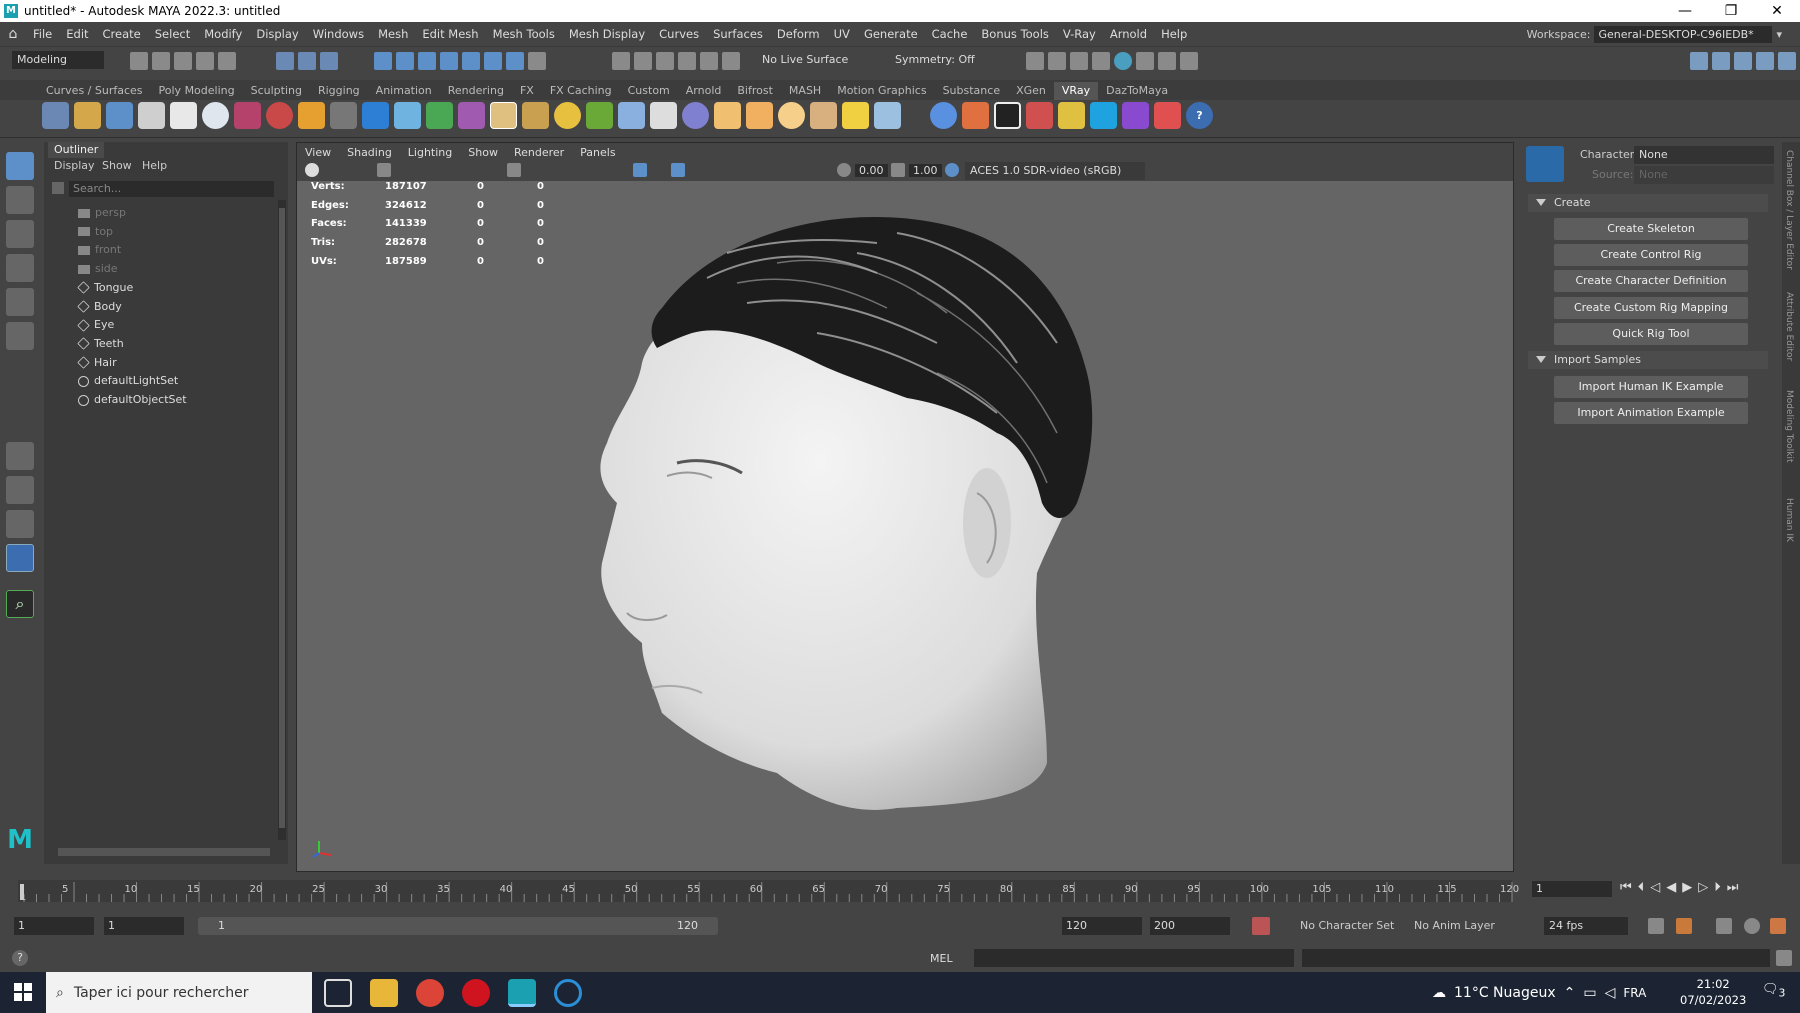  I want to click on vray-drop-icon, so click(407, 115).